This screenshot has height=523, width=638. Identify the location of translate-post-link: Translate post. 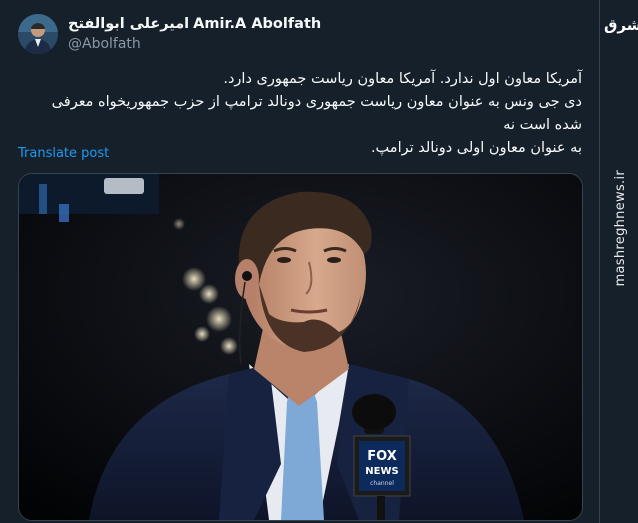
(63, 153).